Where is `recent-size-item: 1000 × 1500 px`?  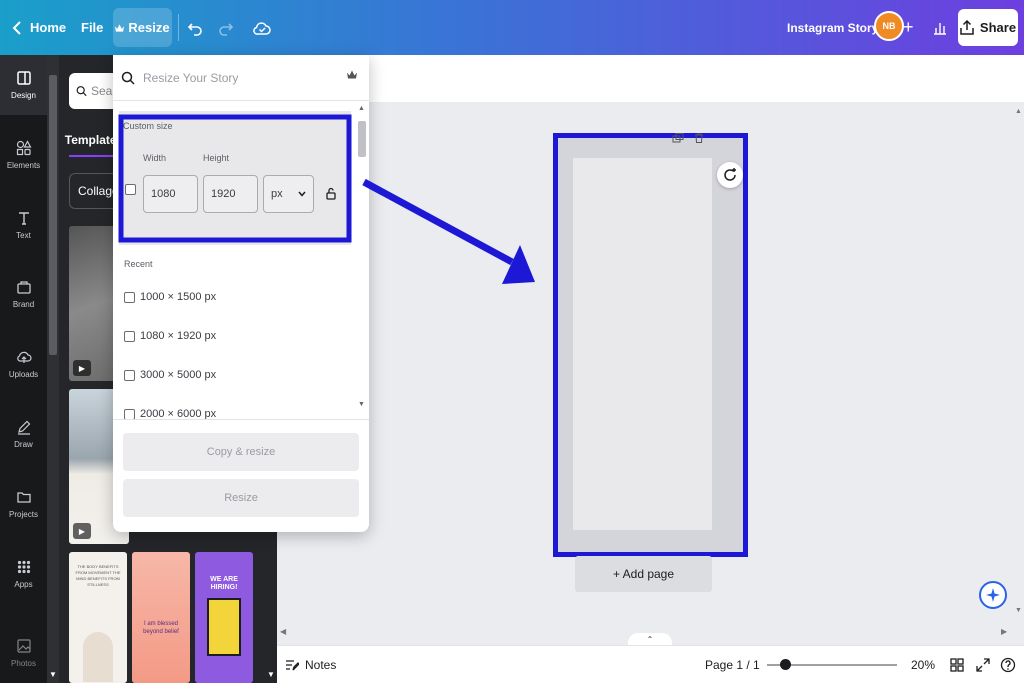
recent-size-item: 1000 × 1500 px is located at coordinates (170, 297).